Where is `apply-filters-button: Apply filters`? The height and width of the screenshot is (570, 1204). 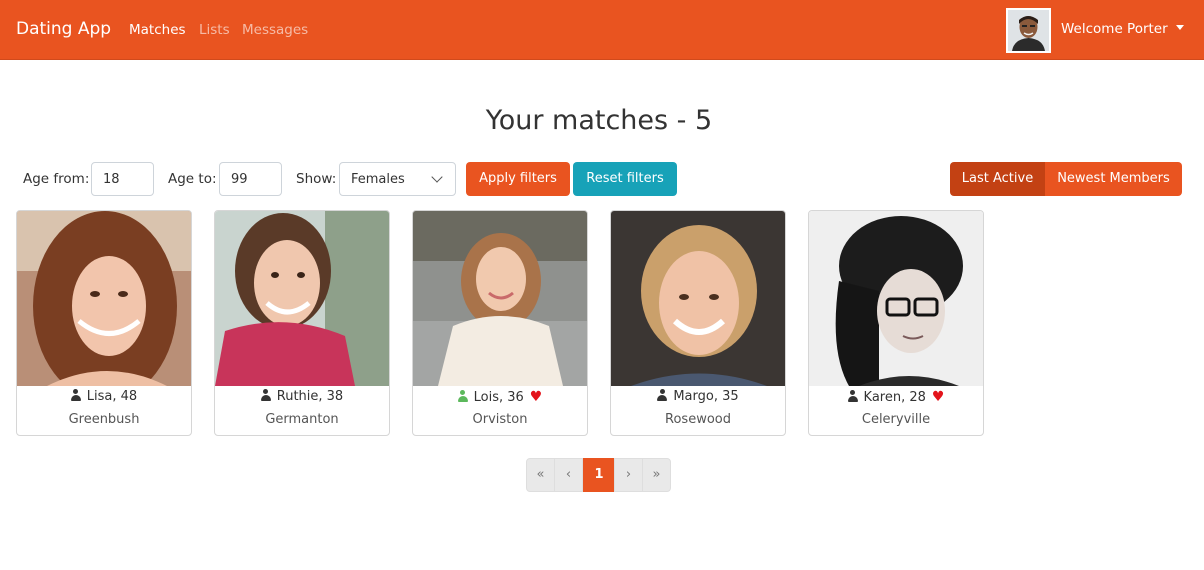
apply-filters-button: Apply filters is located at coordinates (518, 179).